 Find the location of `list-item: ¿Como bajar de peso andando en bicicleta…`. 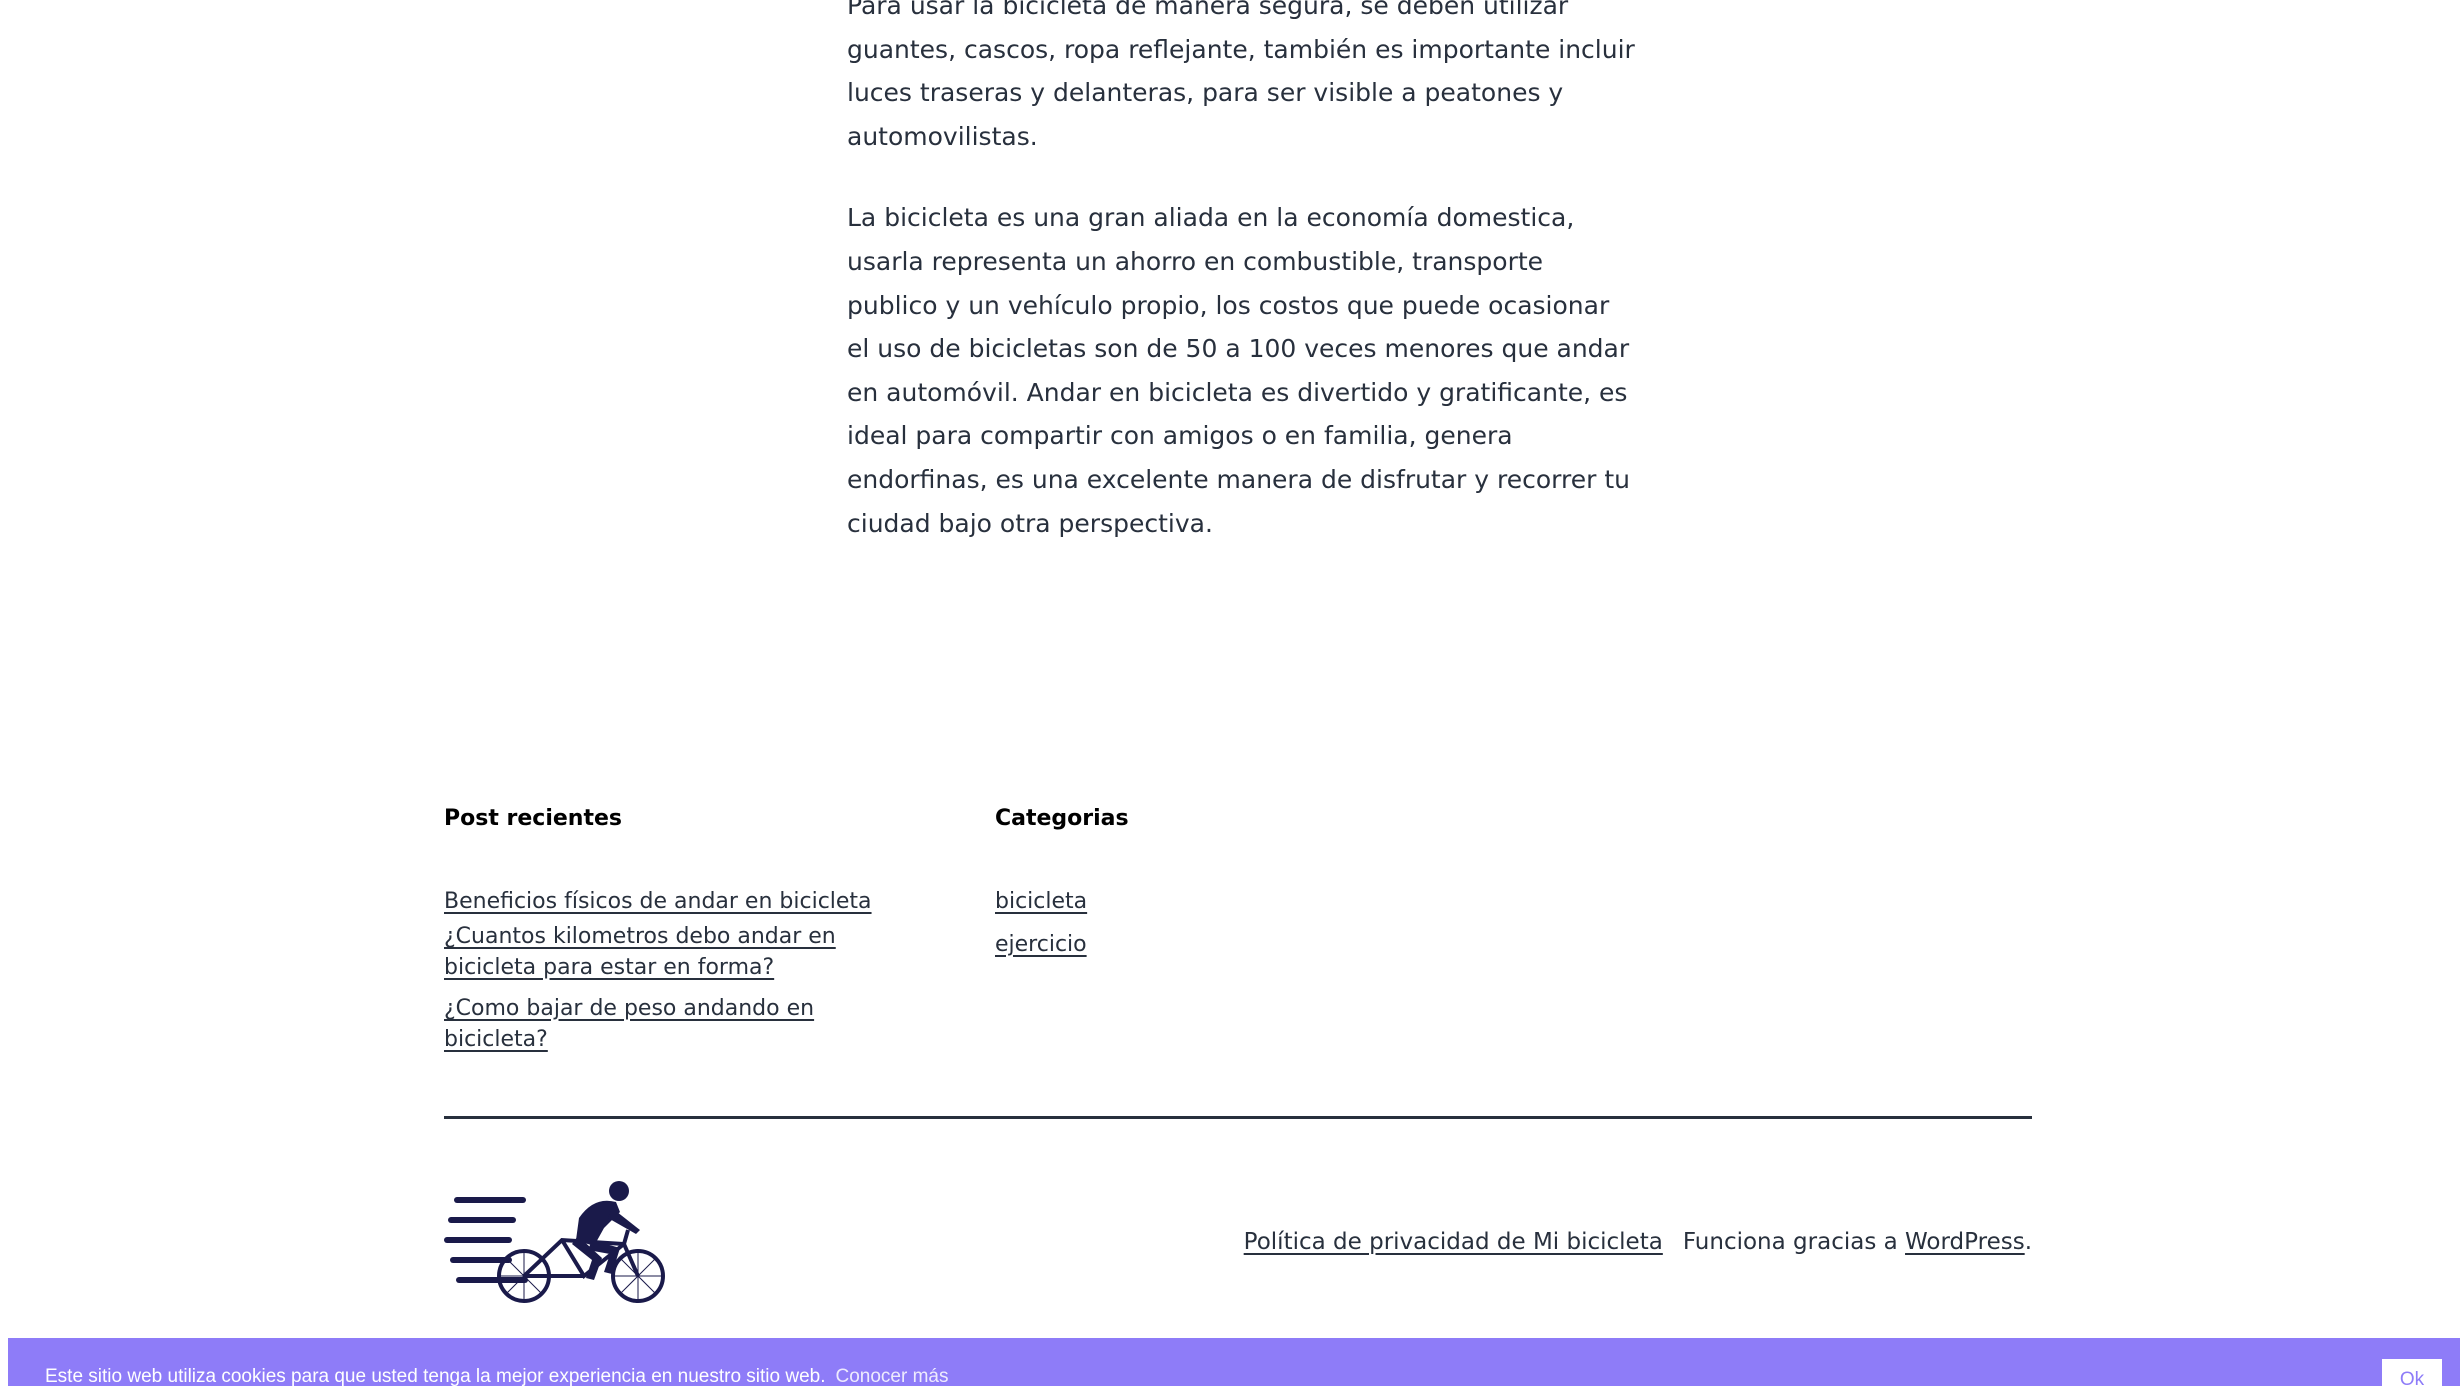

list-item: ¿Como bajar de peso andando en bicicleta… is located at coordinates (679, 1024).